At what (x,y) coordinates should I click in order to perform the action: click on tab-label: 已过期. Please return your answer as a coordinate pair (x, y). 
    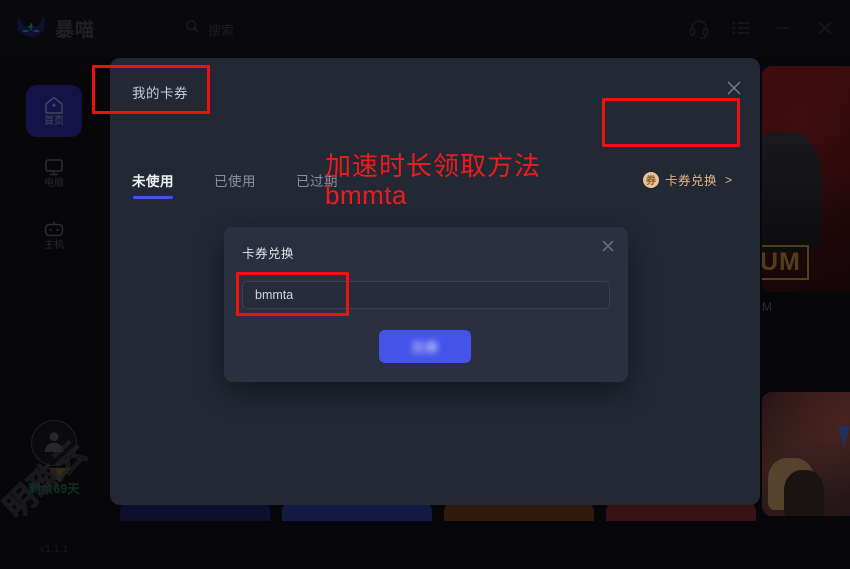
    Looking at the image, I should click on (317, 181).